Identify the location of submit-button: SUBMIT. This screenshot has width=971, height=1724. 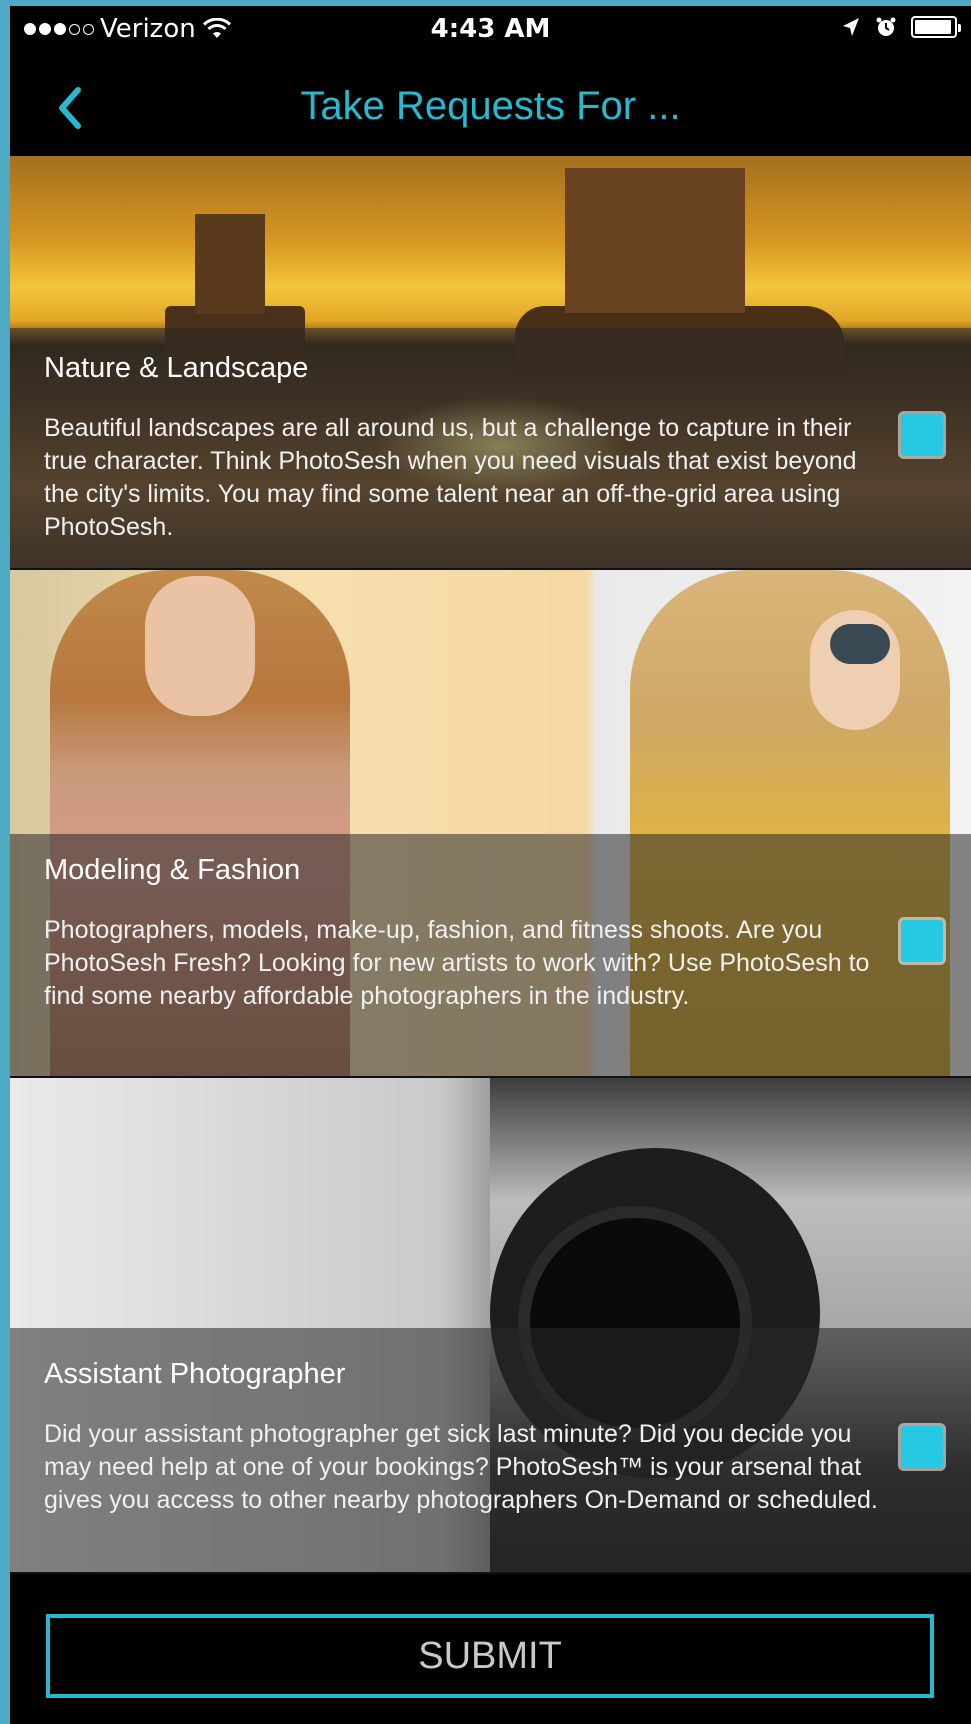
(490, 1656).